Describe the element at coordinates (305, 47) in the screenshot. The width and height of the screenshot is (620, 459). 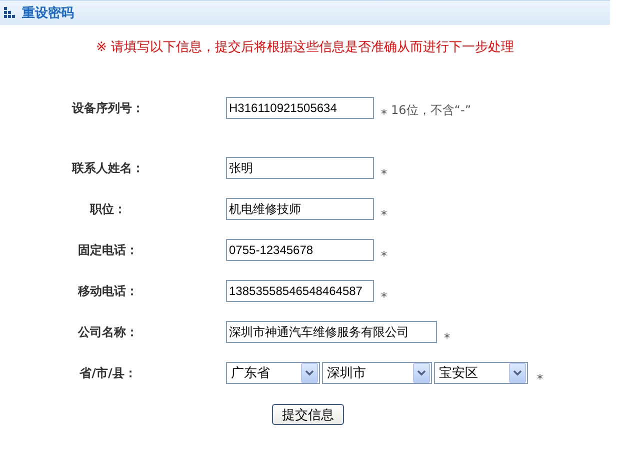
I see `notice-text: ※ 请填写以下信息，提交后将根据这些信息是否准确从而进行下一步处理` at that location.